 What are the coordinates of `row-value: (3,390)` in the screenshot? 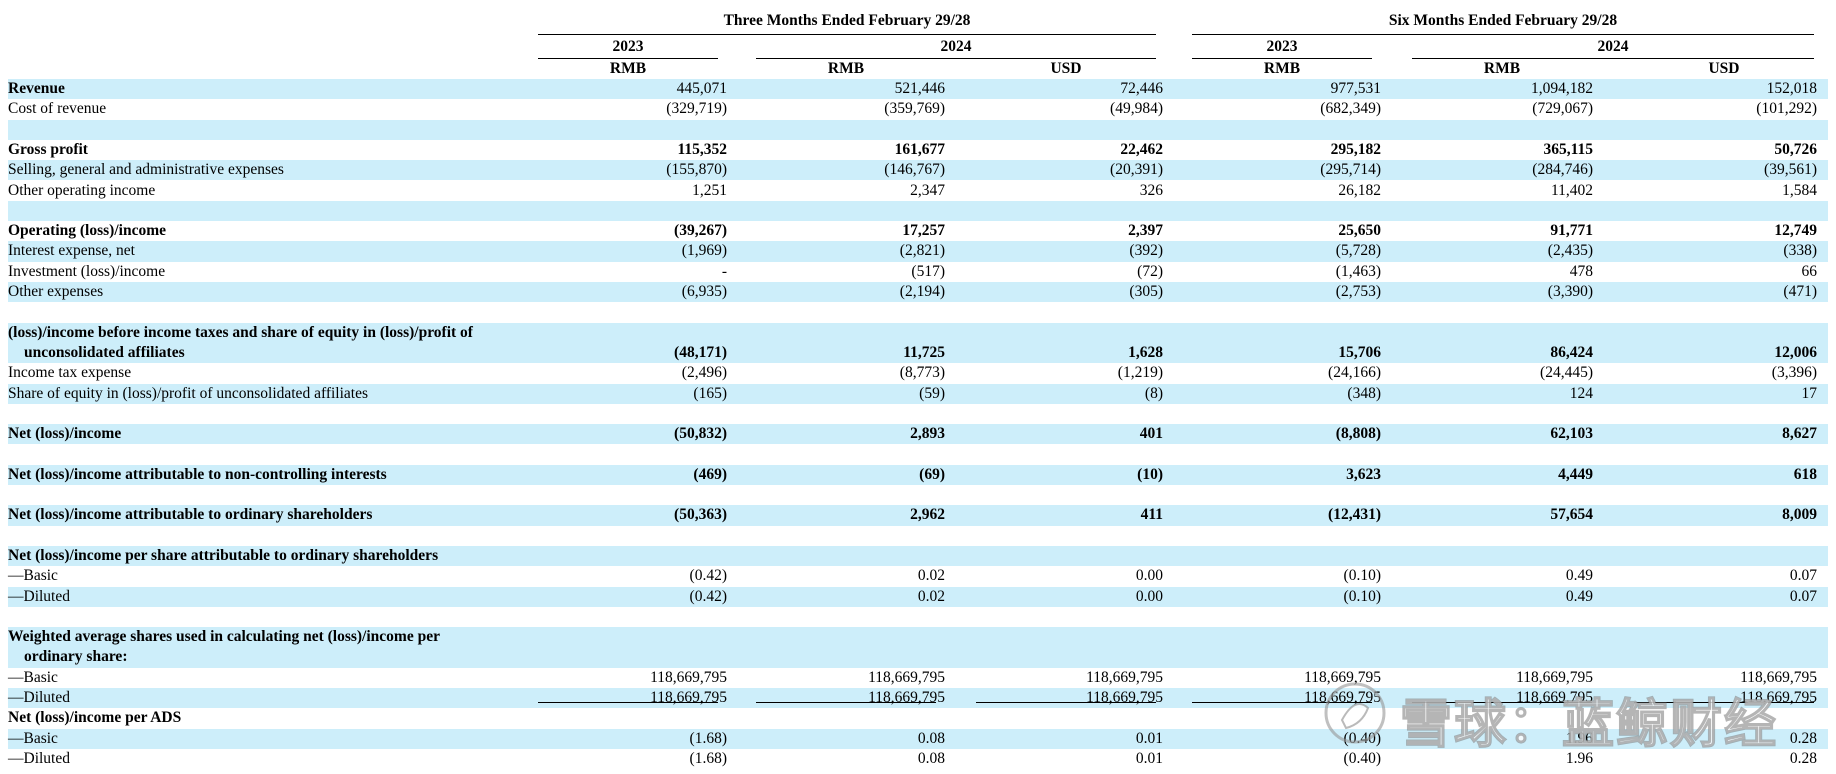 It's located at (1570, 291).